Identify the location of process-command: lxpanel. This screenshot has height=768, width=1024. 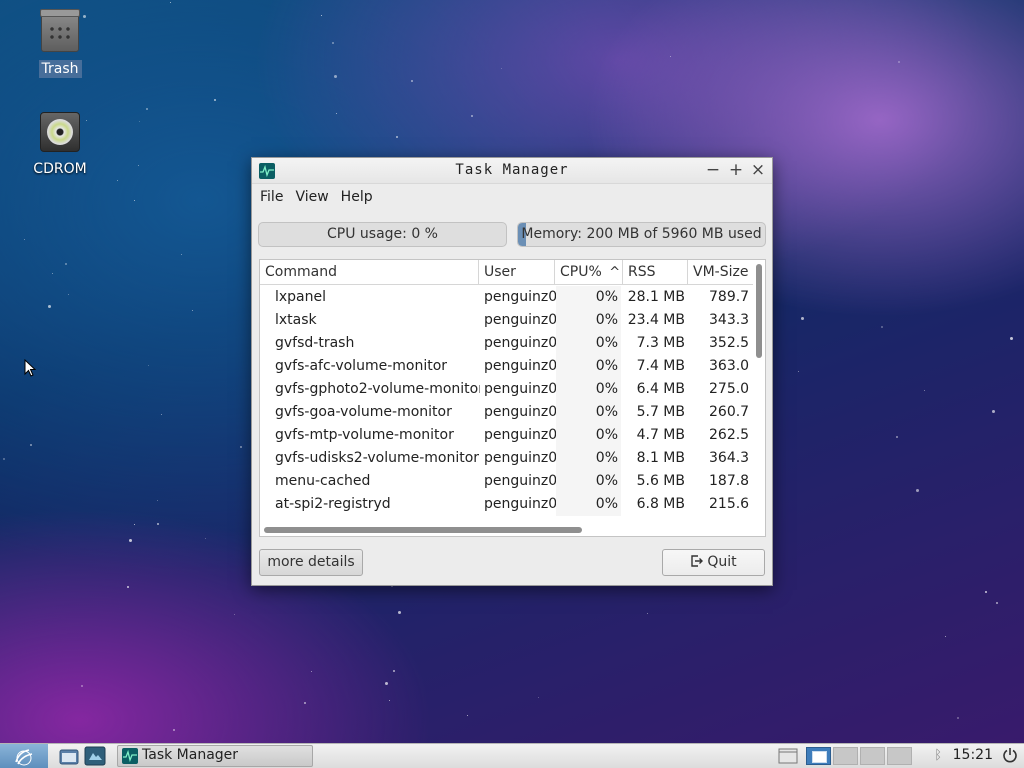
(301, 297).